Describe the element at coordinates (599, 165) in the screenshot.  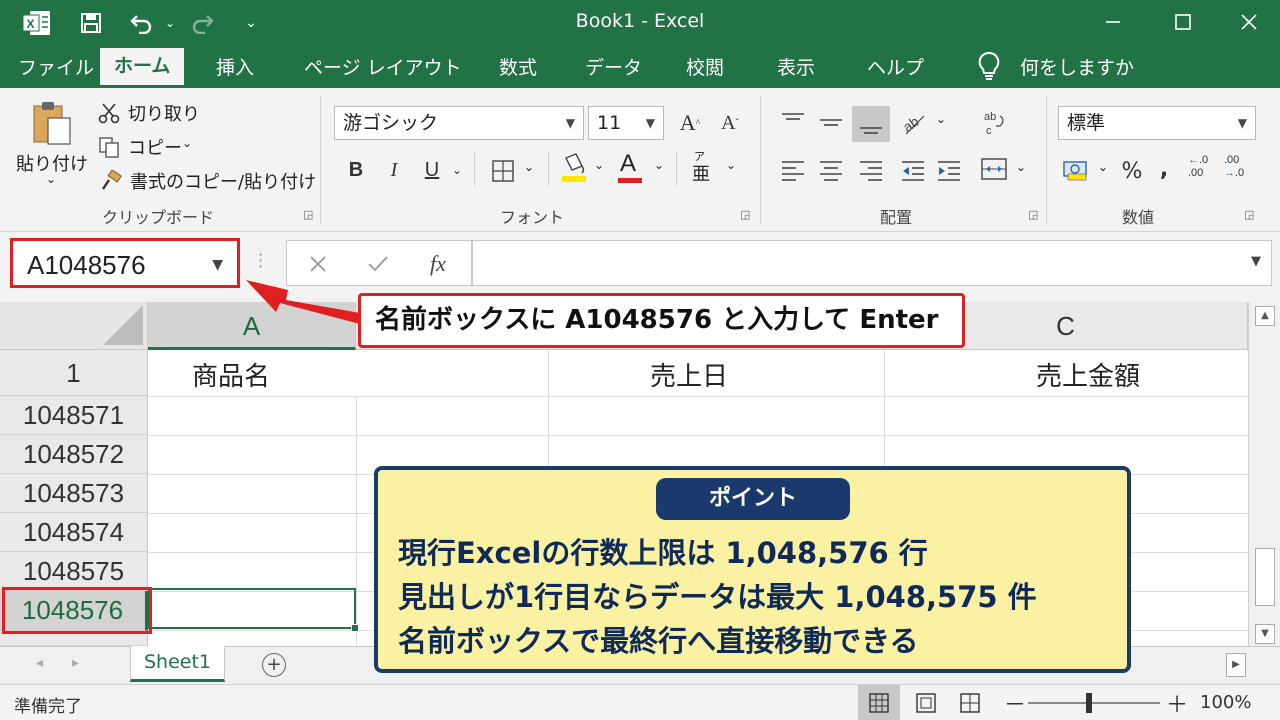
I see `fill-color-dropdown-icon: ⌄` at that location.